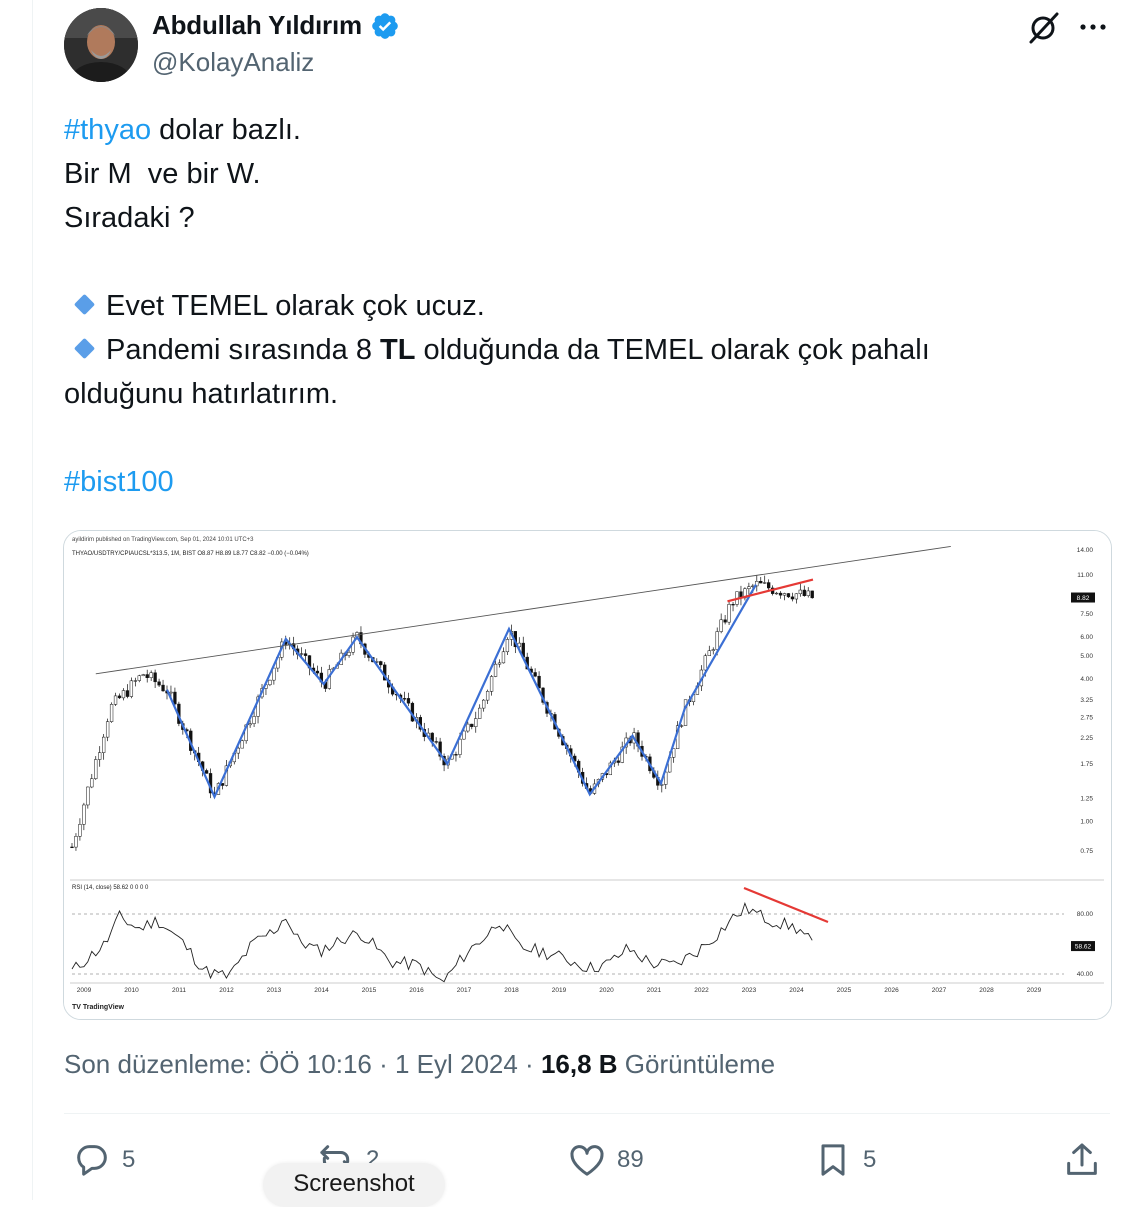 The image size is (1124, 1207). What do you see at coordinates (104, 1007) in the screenshot?
I see `tradingview-watermark-text: TradingView` at bounding box center [104, 1007].